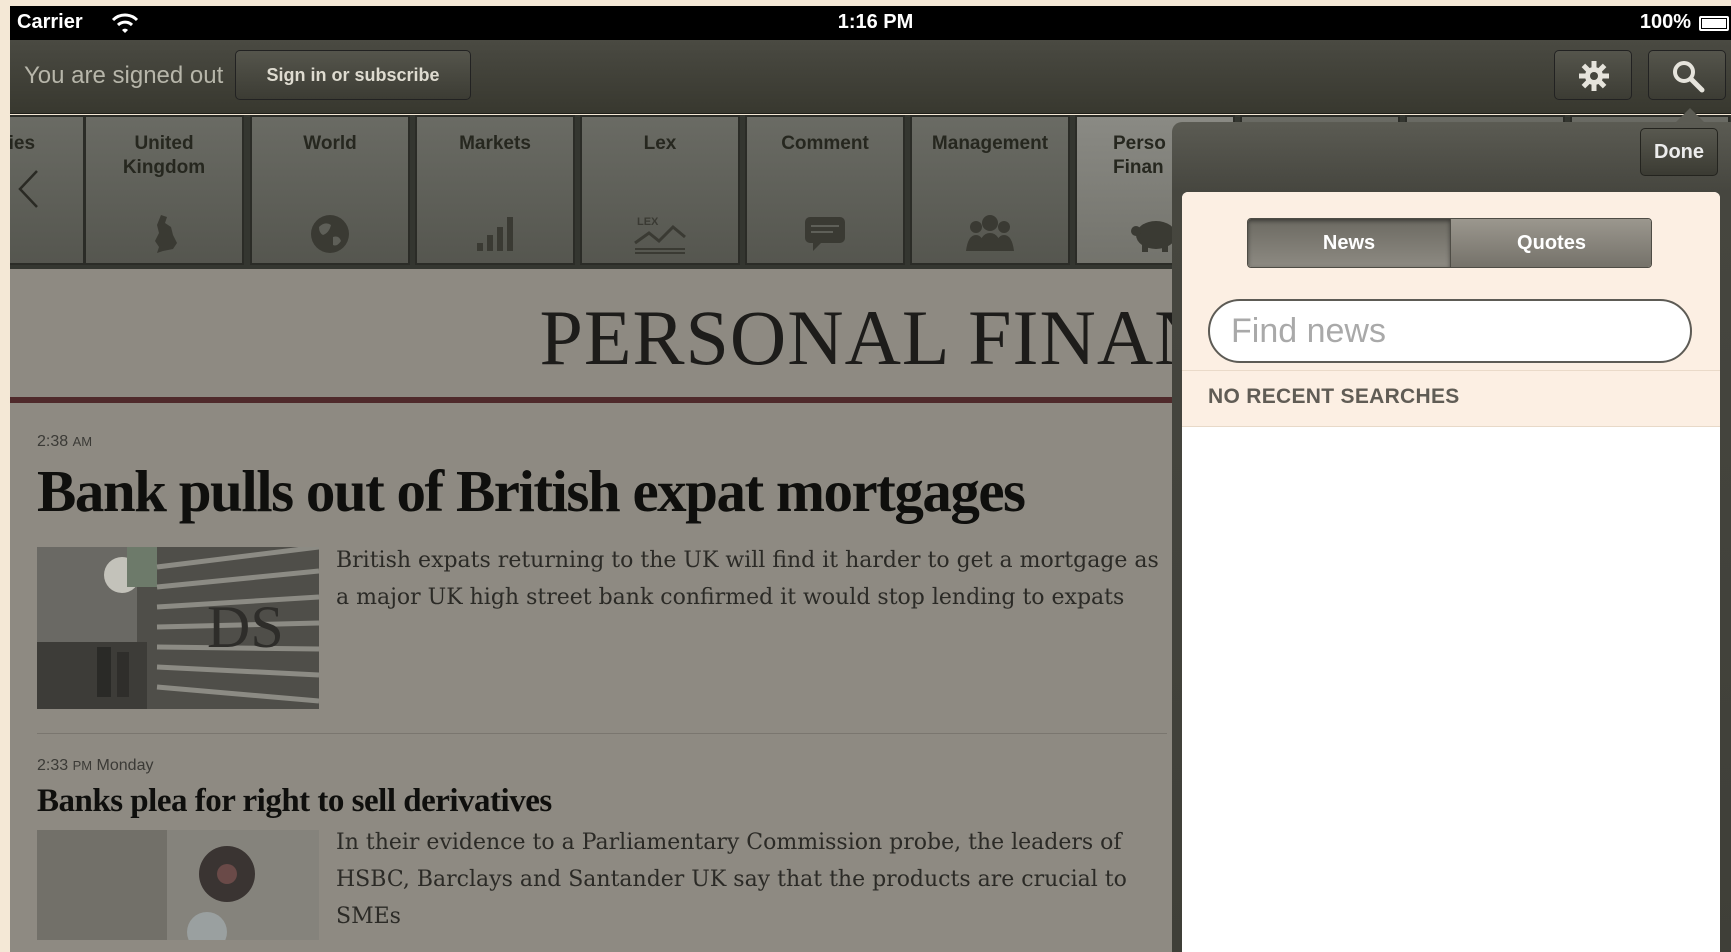 This screenshot has width=1731, height=952. Describe the element at coordinates (53, 441) in the screenshot. I see `story-time: 2:38` at that location.